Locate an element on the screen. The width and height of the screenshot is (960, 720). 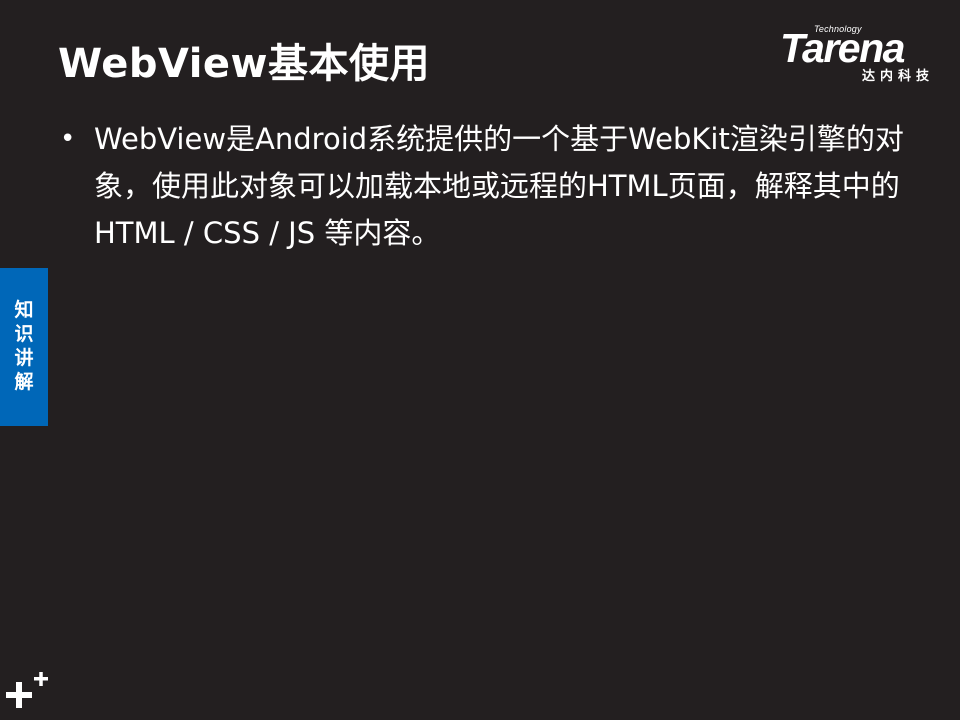
side-tab: 知识讲解 is located at coordinates (24, 347).